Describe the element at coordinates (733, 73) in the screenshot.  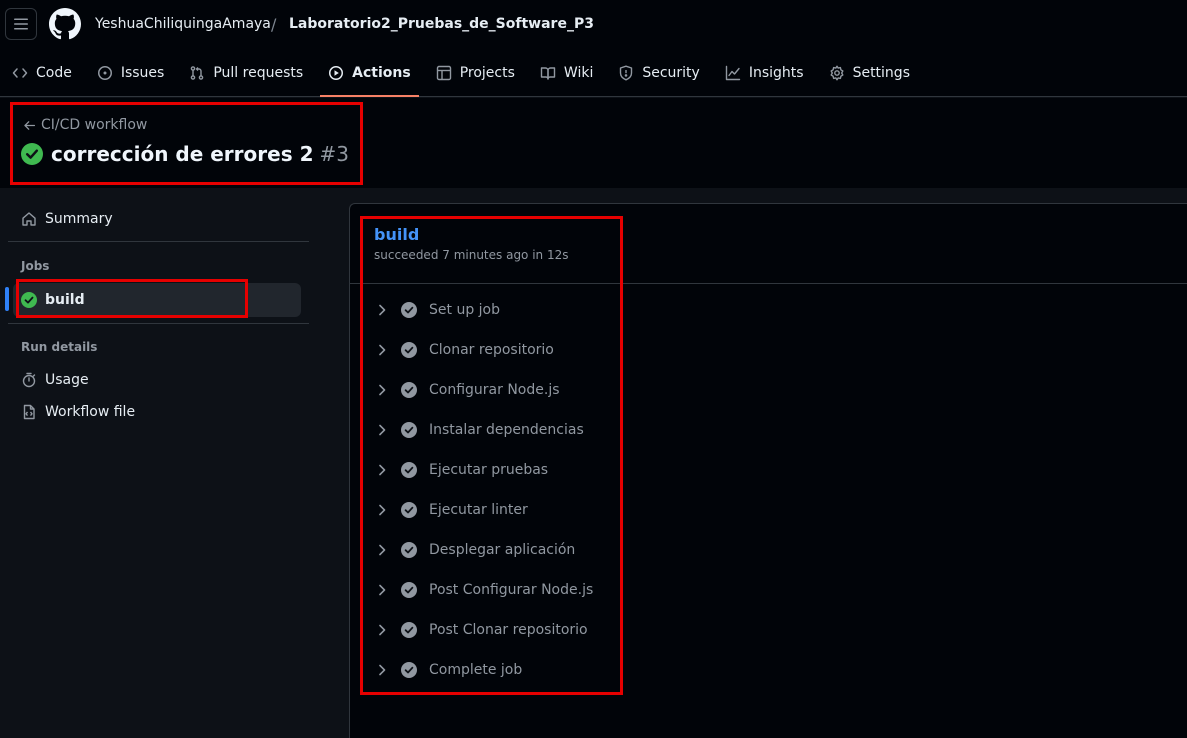
I see `graph-icon` at that location.